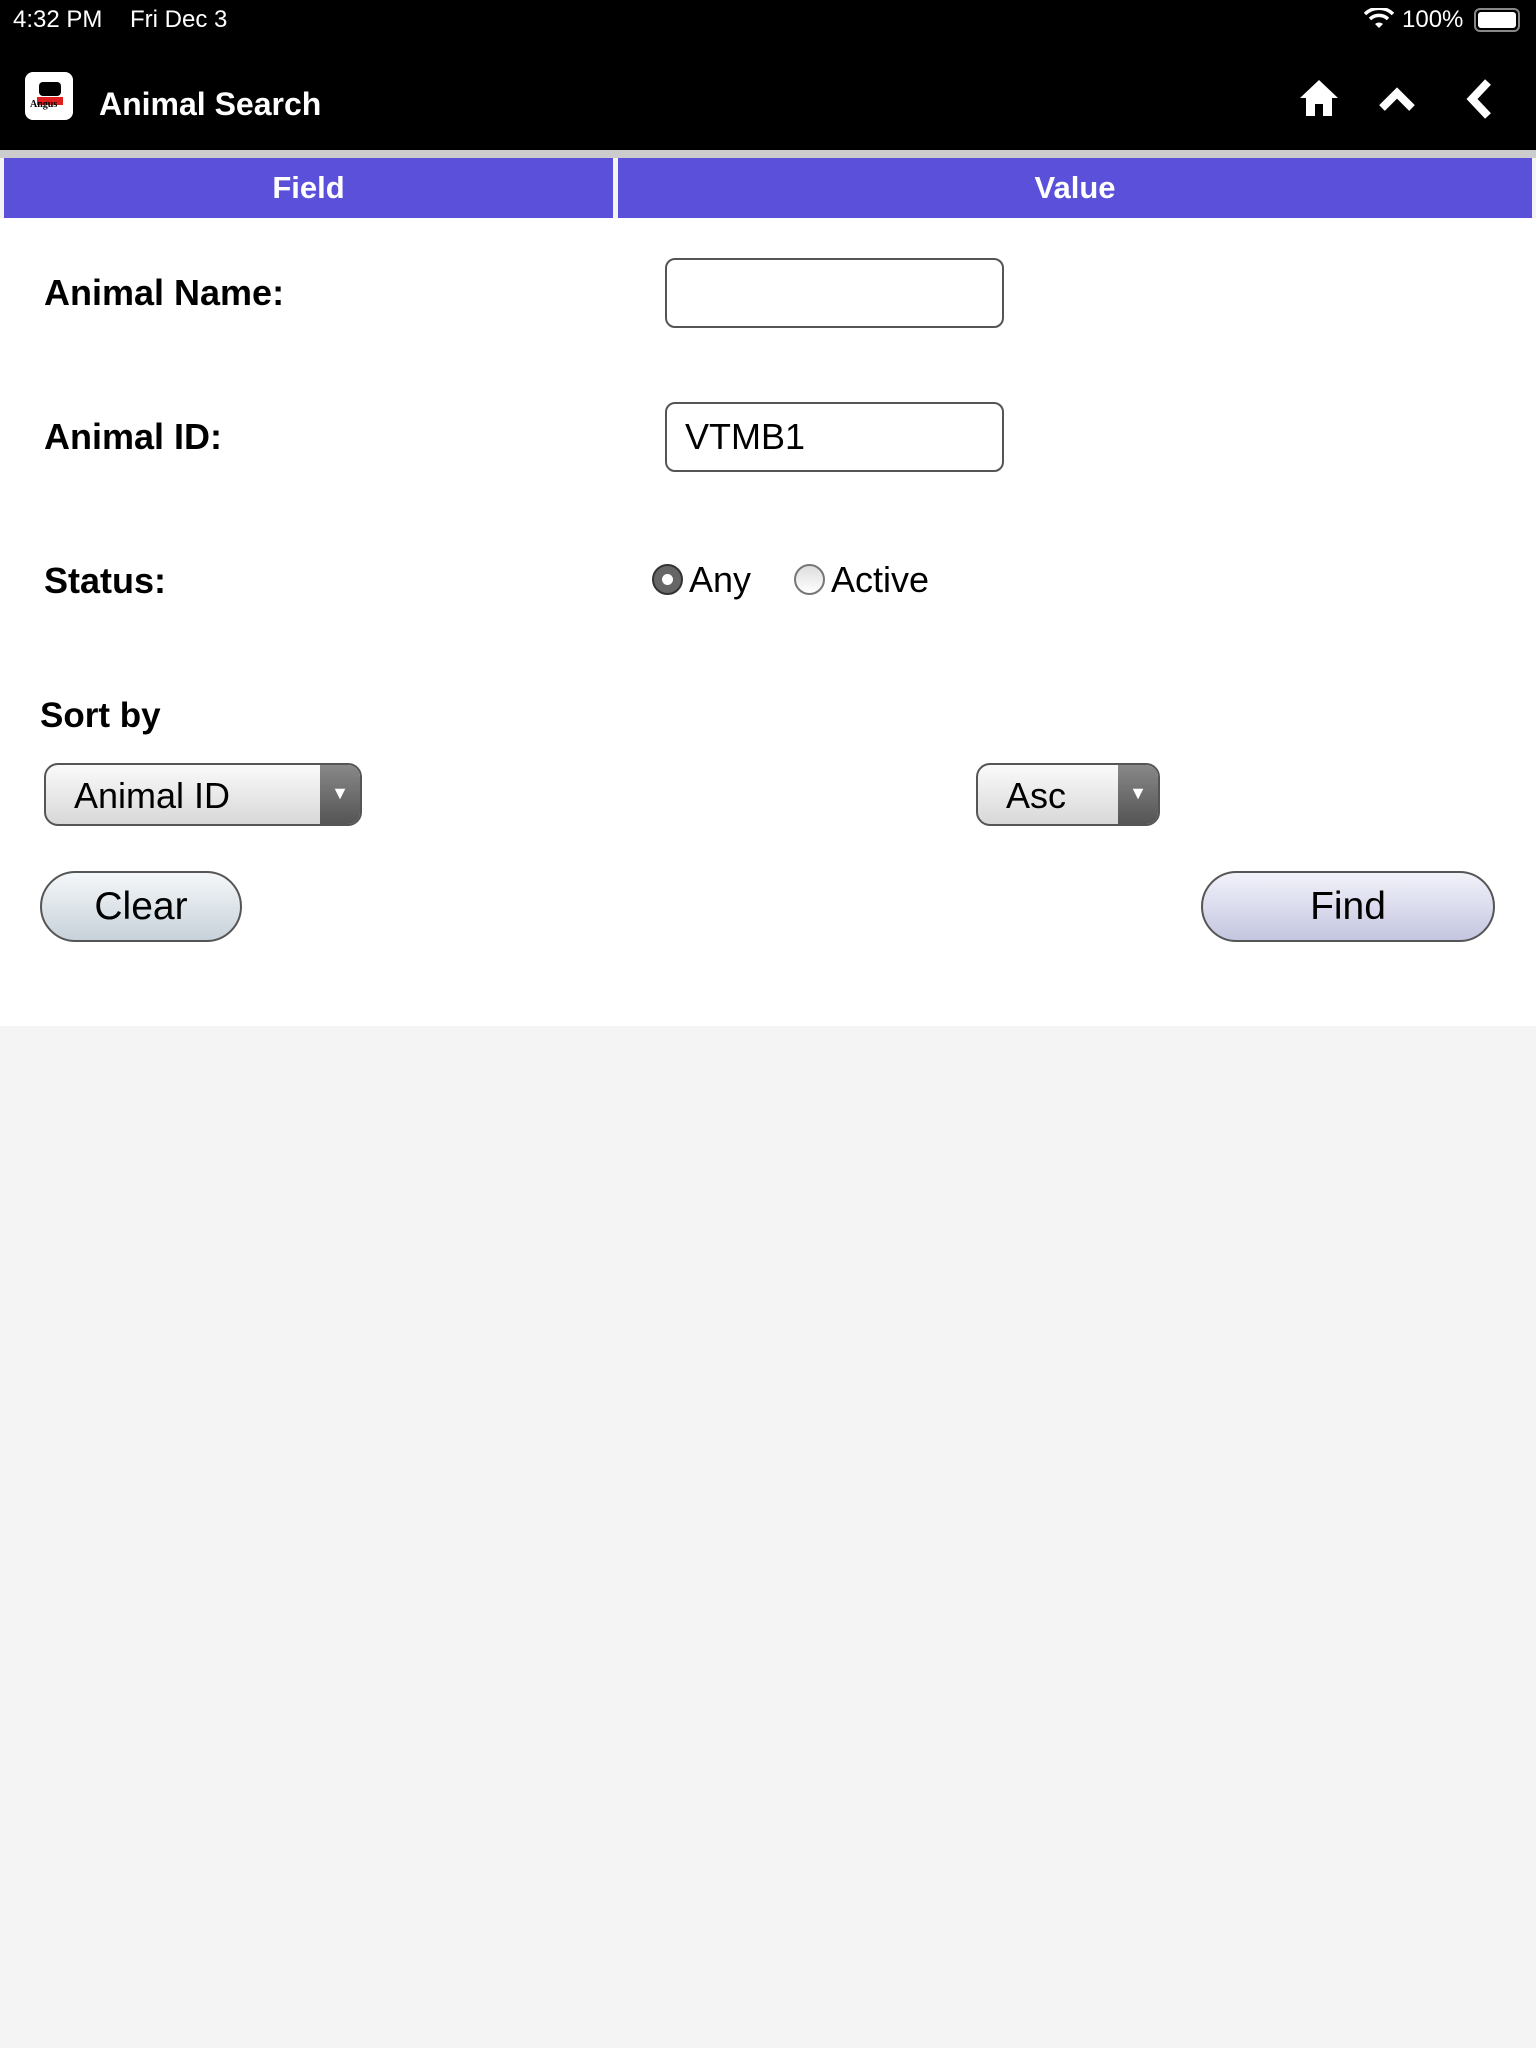 The image size is (1536, 2048). What do you see at coordinates (809, 579) in the screenshot?
I see `status-active-radio` at bounding box center [809, 579].